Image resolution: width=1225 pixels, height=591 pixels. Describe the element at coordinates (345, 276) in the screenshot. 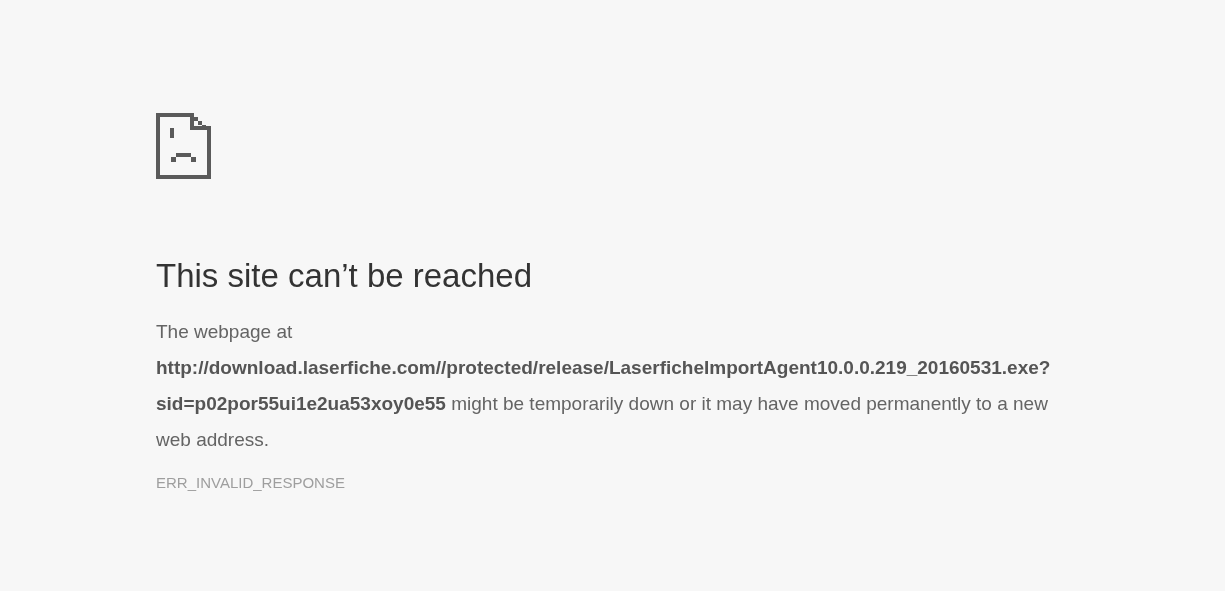

I see `error-heading: This site can’t be reached` at that location.